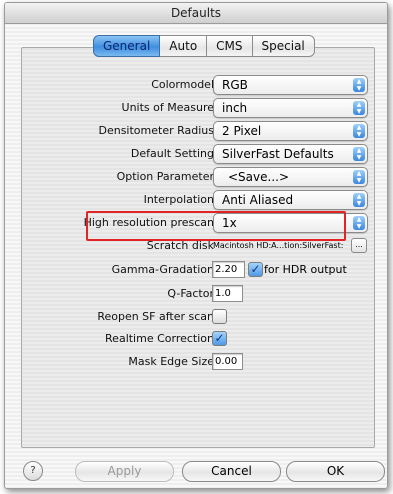 This screenshot has height=494, width=393. What do you see at coordinates (190, 293) in the screenshot?
I see `q-factor-label: Q-Factor` at bounding box center [190, 293].